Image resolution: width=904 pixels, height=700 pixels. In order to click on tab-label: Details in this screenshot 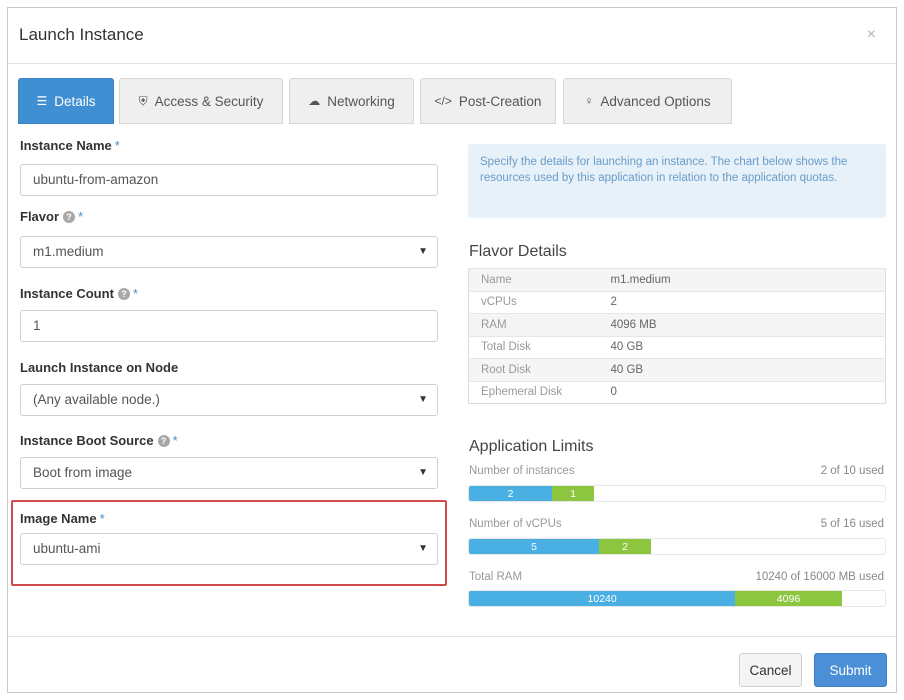, I will do `click(75, 101)`.